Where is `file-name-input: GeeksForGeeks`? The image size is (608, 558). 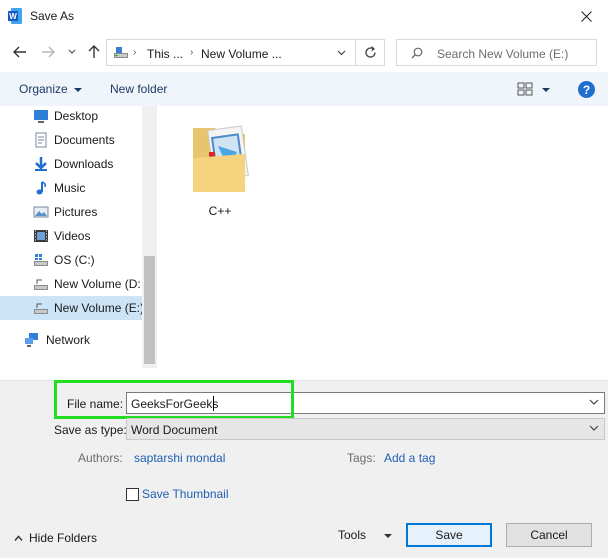 file-name-input: GeeksForGeeks is located at coordinates (365, 403).